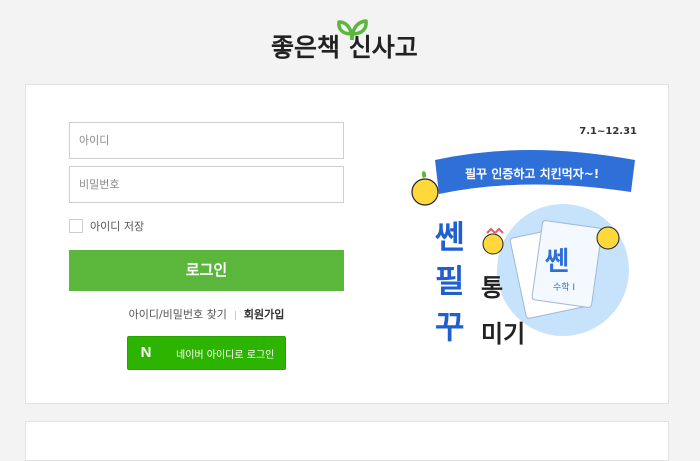 This screenshot has height=461, width=700. I want to click on secondary-card, so click(347, 441).